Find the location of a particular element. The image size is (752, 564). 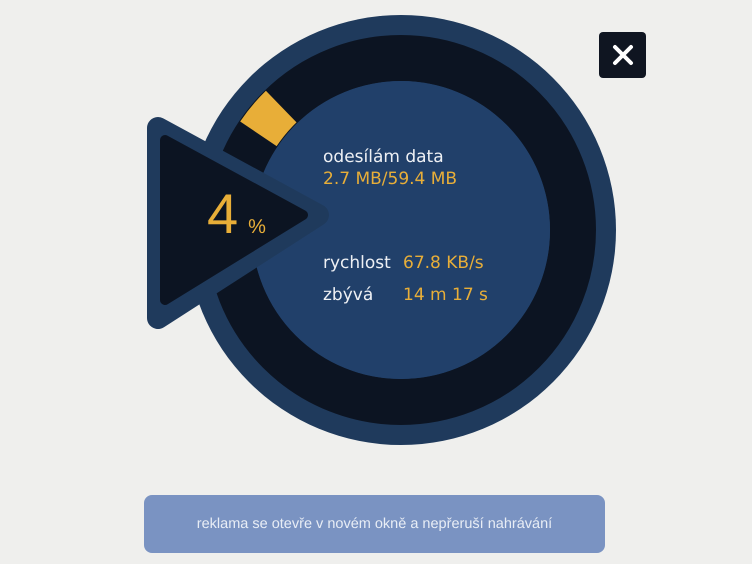

transfer-amount: 2.7 MB/59.4 MB is located at coordinates (390, 179).